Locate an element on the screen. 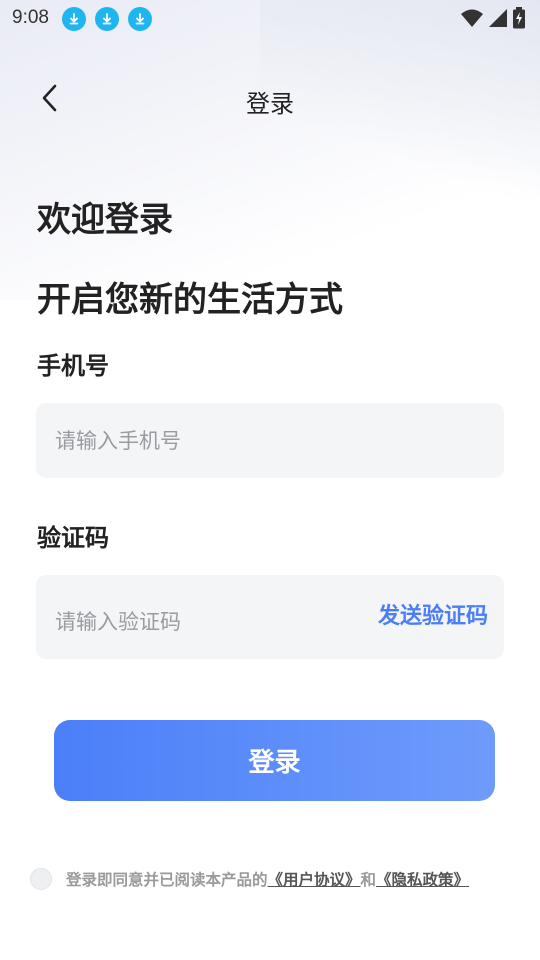 The height and width of the screenshot is (960, 540). code-input-box: 发送验证码 is located at coordinates (270, 617).